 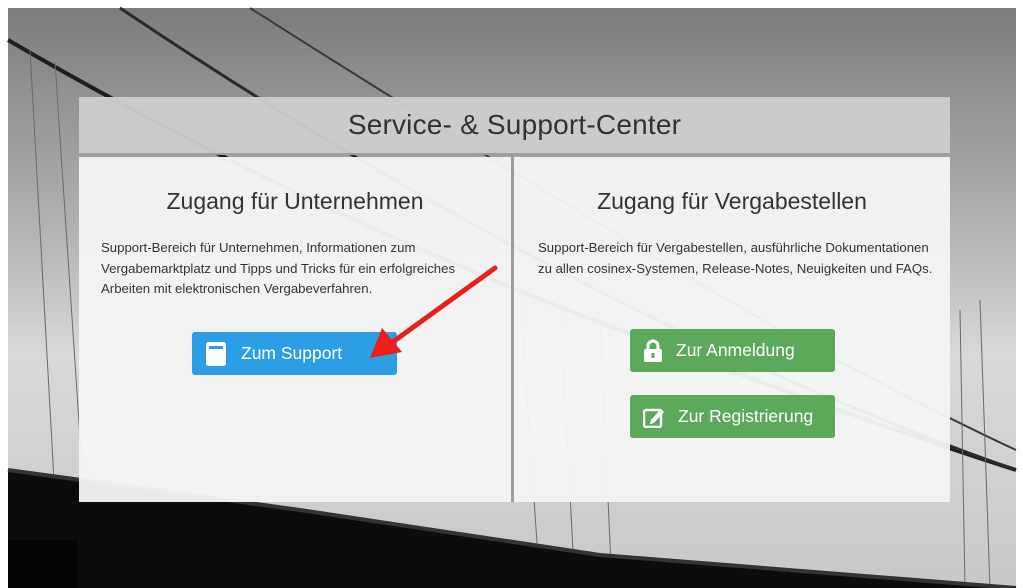 I want to click on login-button: Zur Anmeldung, so click(x=732, y=350).